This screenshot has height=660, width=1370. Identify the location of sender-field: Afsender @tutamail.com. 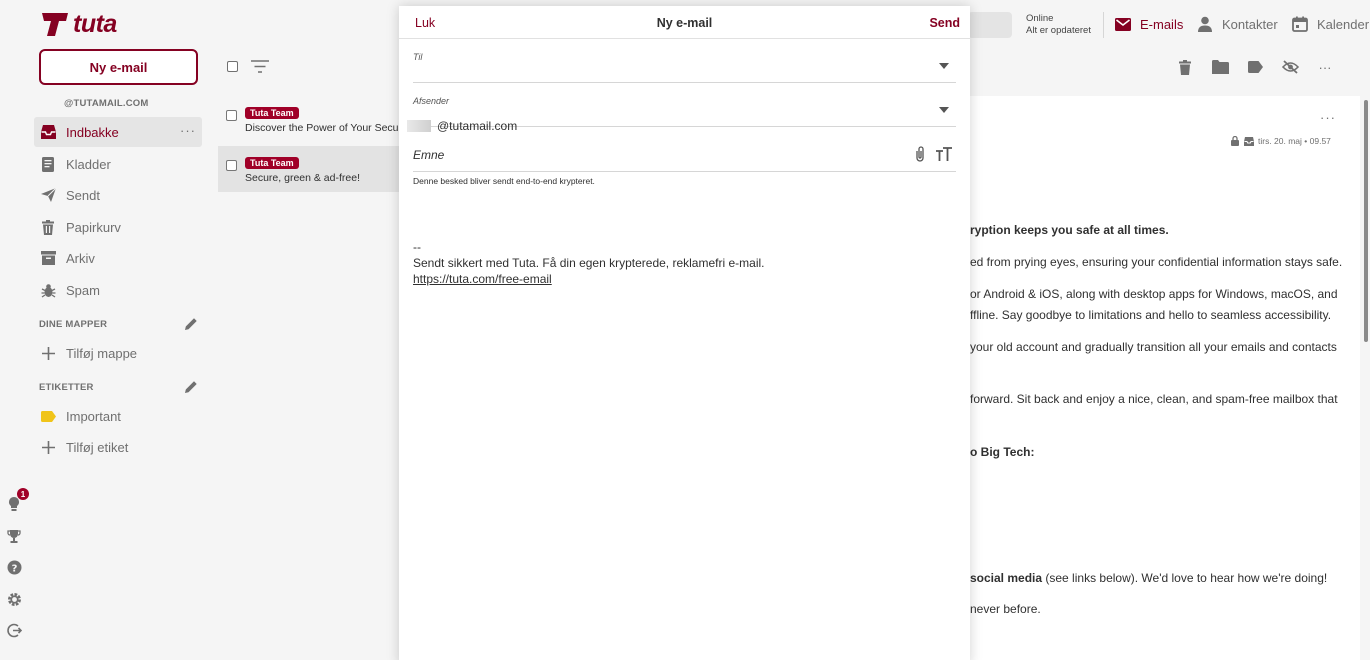
(681, 112).